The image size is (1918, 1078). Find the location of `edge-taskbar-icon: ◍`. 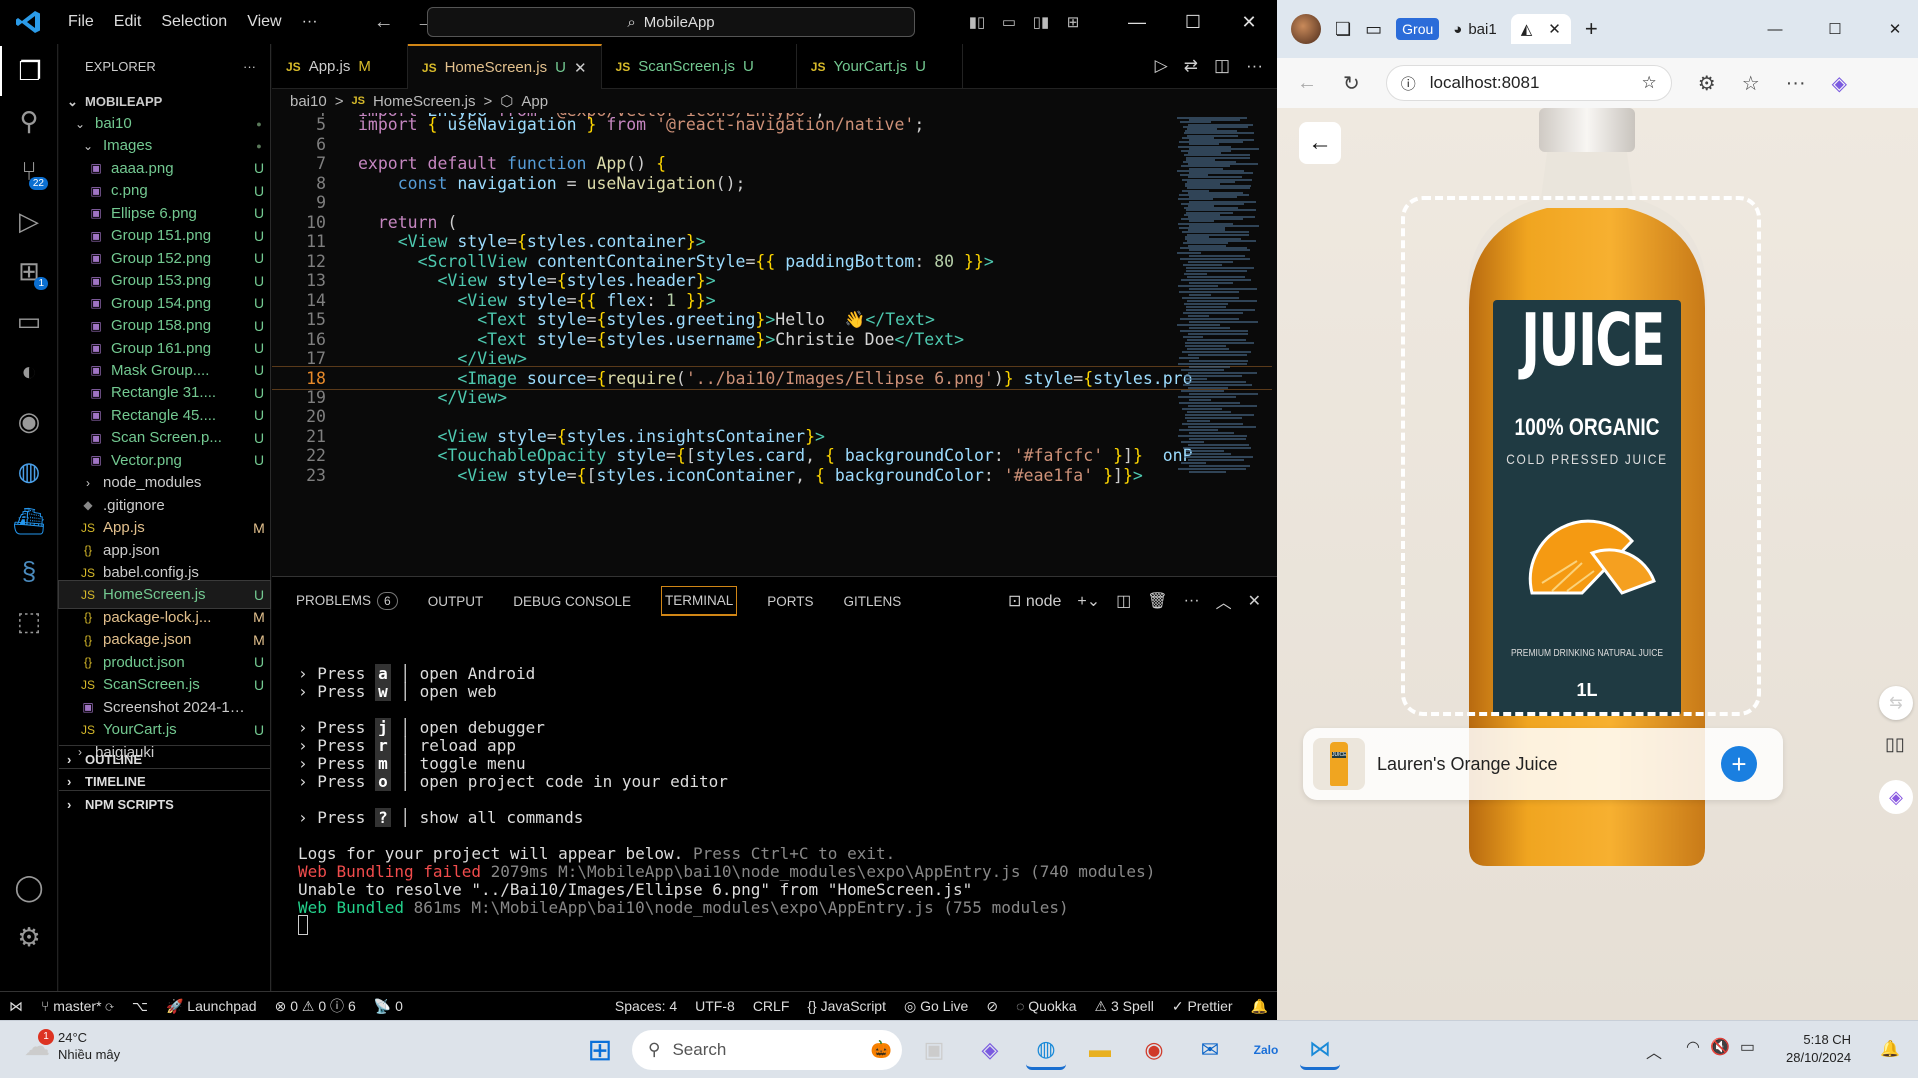

edge-taskbar-icon: ◍ is located at coordinates (1046, 1050).